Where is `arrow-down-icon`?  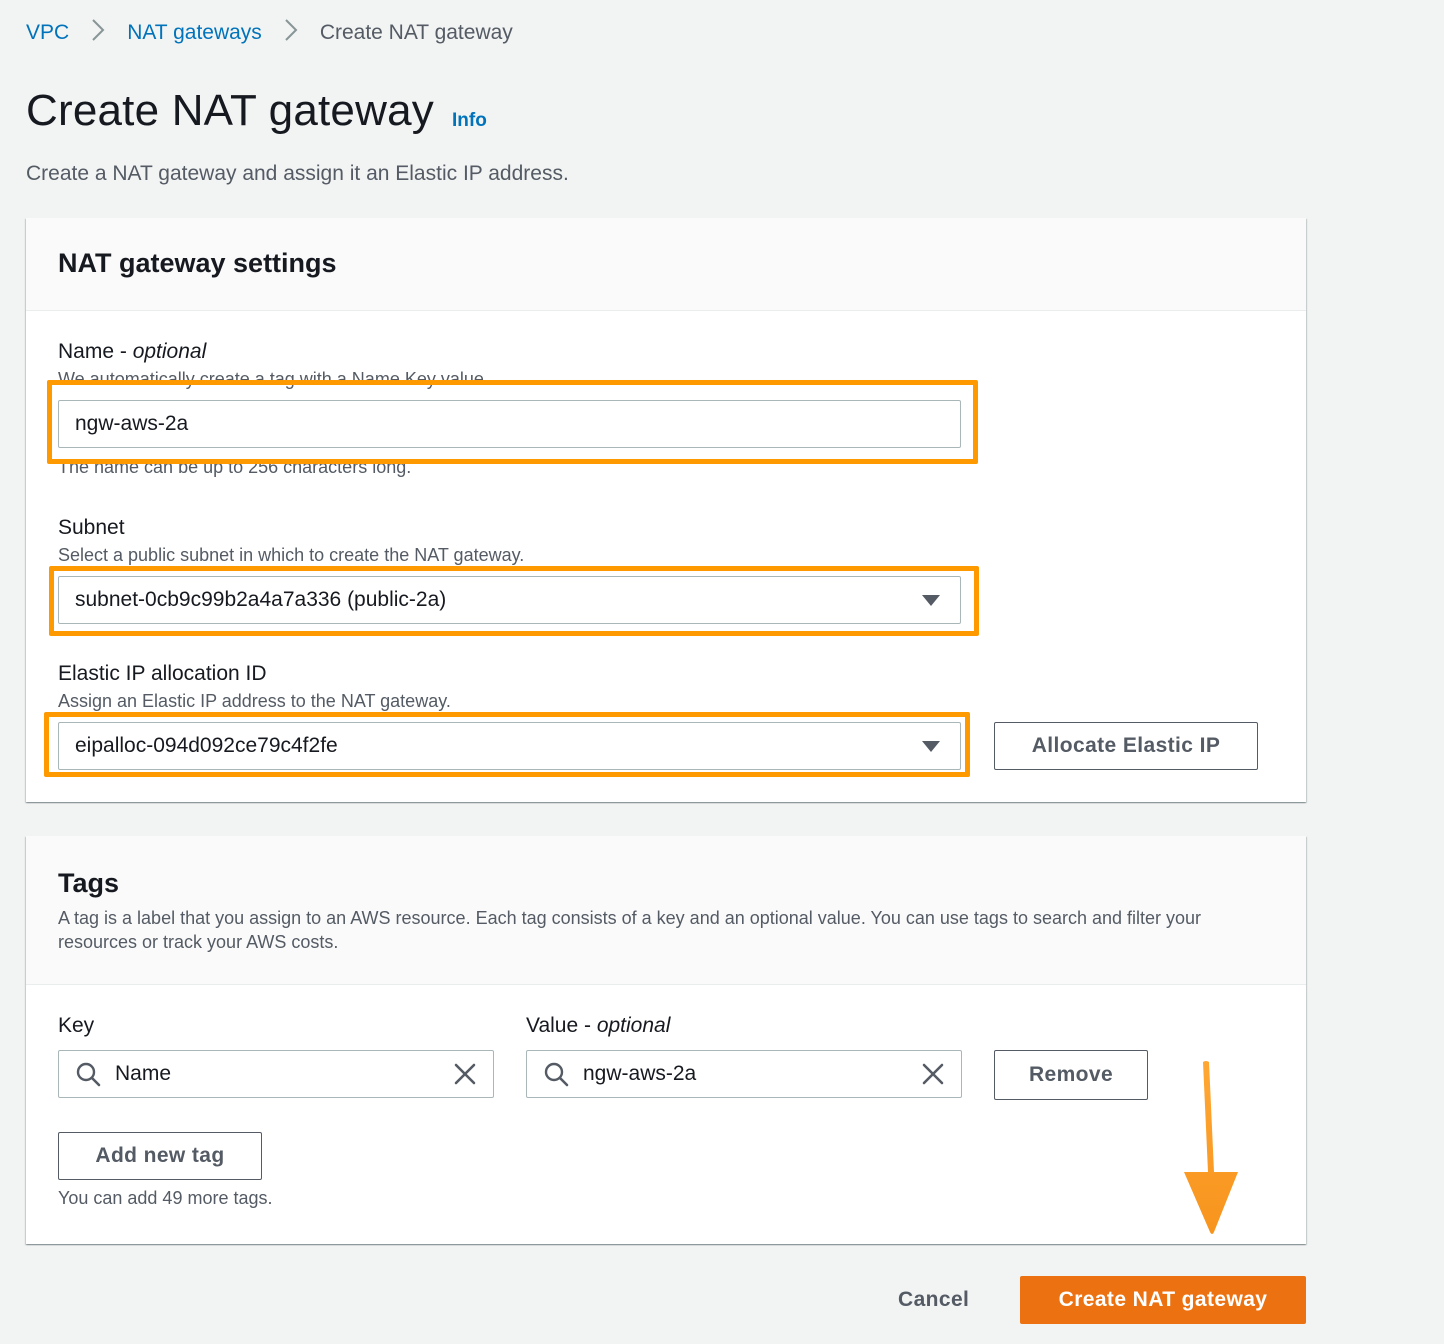
arrow-down-icon is located at coordinates (1211, 1147).